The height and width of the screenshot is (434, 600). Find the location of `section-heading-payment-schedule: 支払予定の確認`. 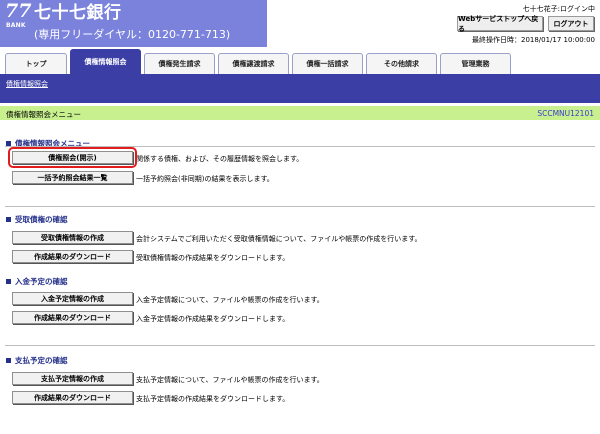

section-heading-payment-schedule: 支払予定の確認 is located at coordinates (37, 360).